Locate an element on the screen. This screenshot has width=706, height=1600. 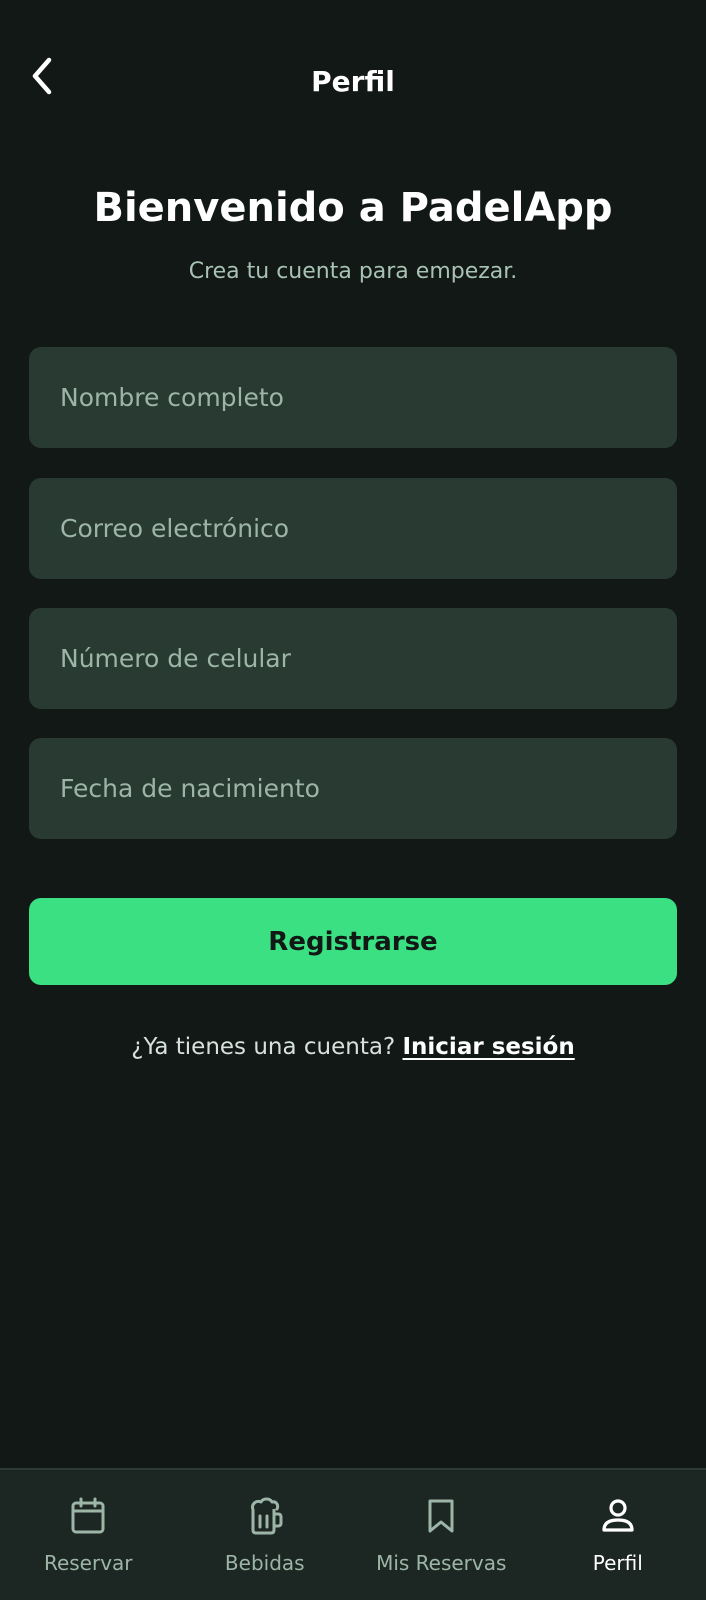
nav-label-bebidas: Bebidas is located at coordinates (264, 1563).